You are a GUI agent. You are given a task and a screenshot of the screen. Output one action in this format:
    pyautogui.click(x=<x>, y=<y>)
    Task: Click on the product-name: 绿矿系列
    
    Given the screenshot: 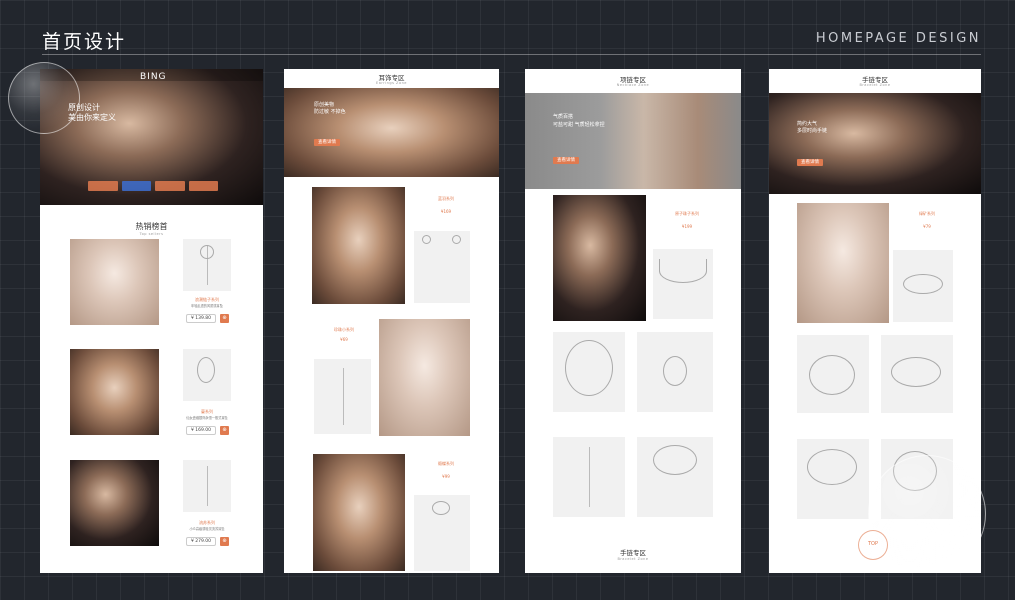 What is the action you would take?
    pyautogui.click(x=927, y=213)
    